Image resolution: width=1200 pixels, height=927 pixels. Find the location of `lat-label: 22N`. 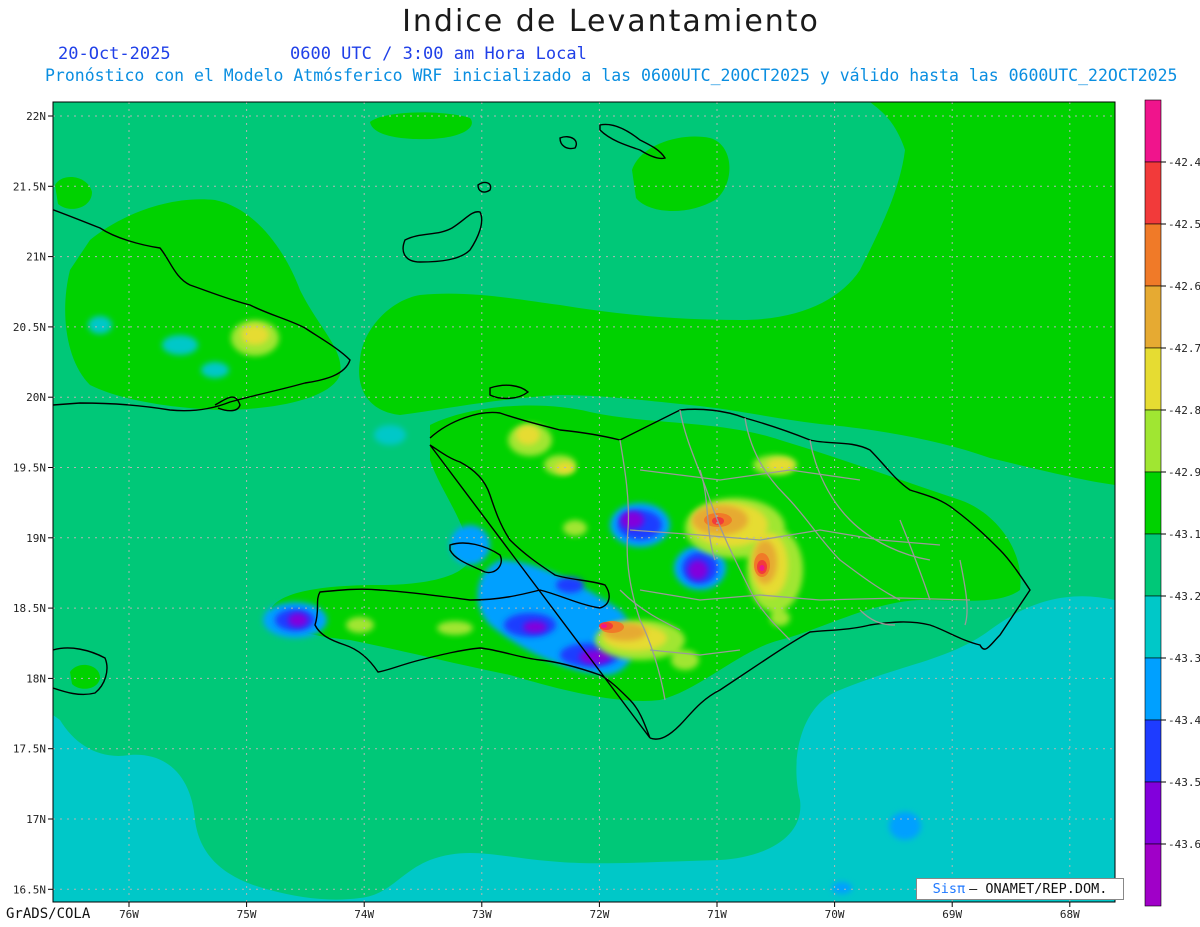

lat-label: 22N is located at coordinates (36, 116).